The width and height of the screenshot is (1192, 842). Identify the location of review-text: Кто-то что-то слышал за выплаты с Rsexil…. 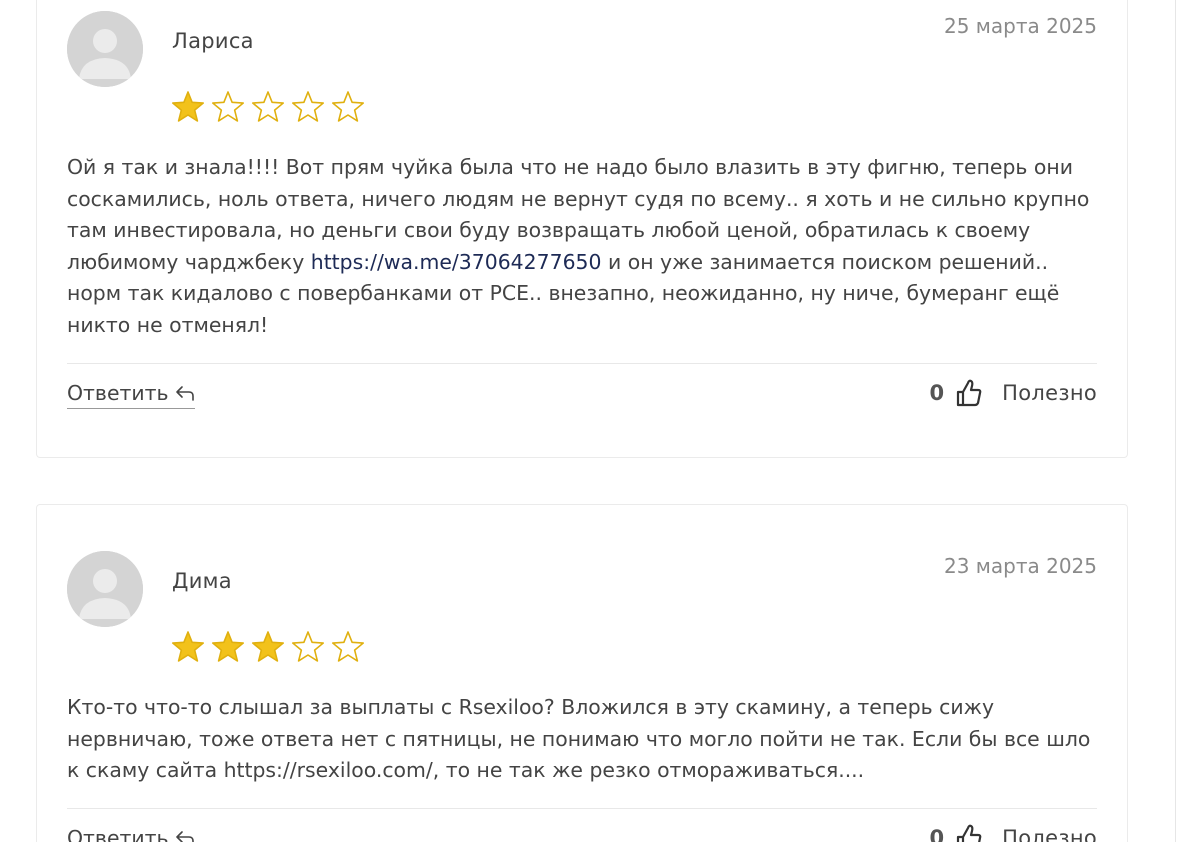
(579, 738).